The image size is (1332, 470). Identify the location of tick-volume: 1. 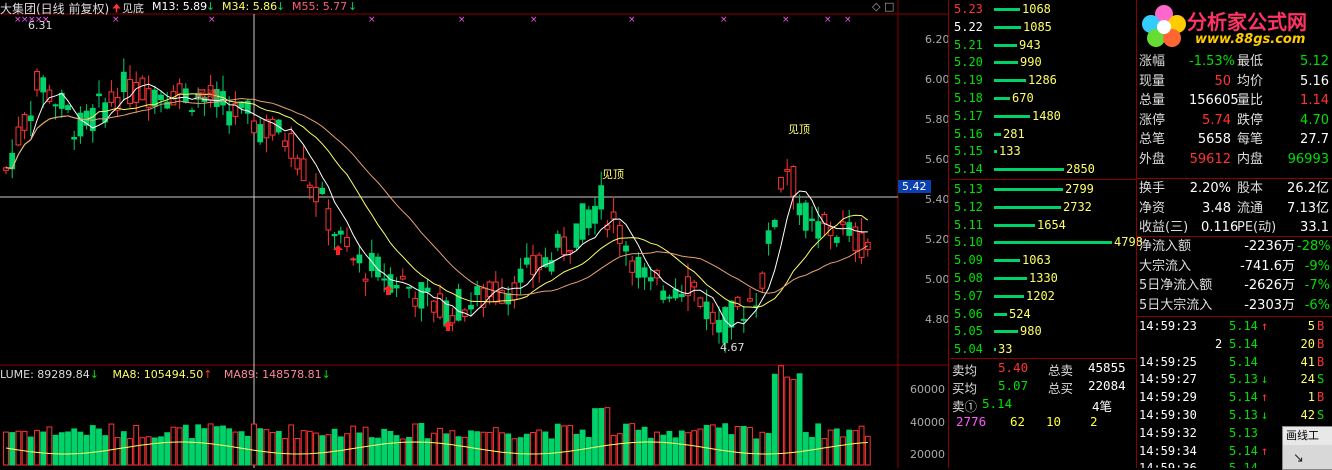
(1311, 397).